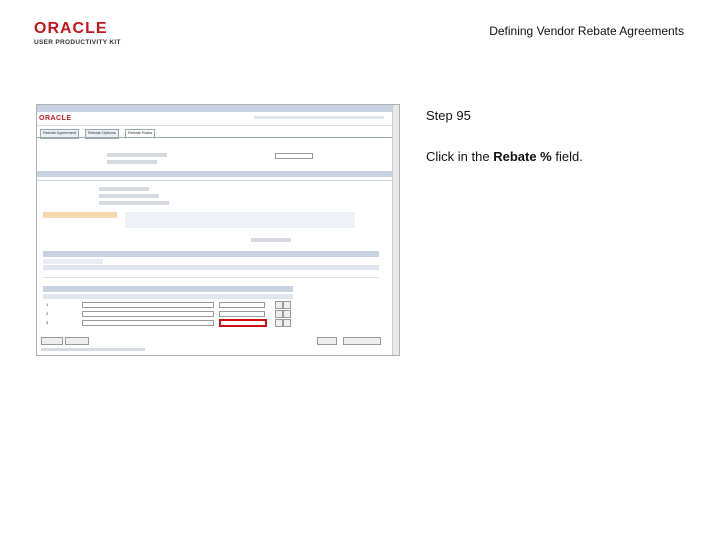  I want to click on rule-type, so click(129, 196).